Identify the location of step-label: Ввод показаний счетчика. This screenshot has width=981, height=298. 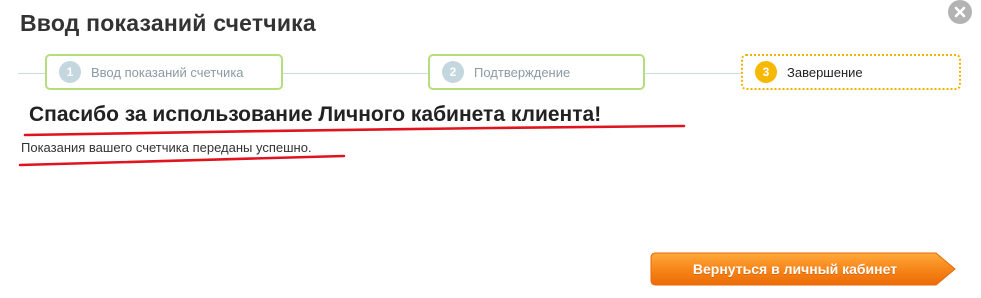
(167, 72).